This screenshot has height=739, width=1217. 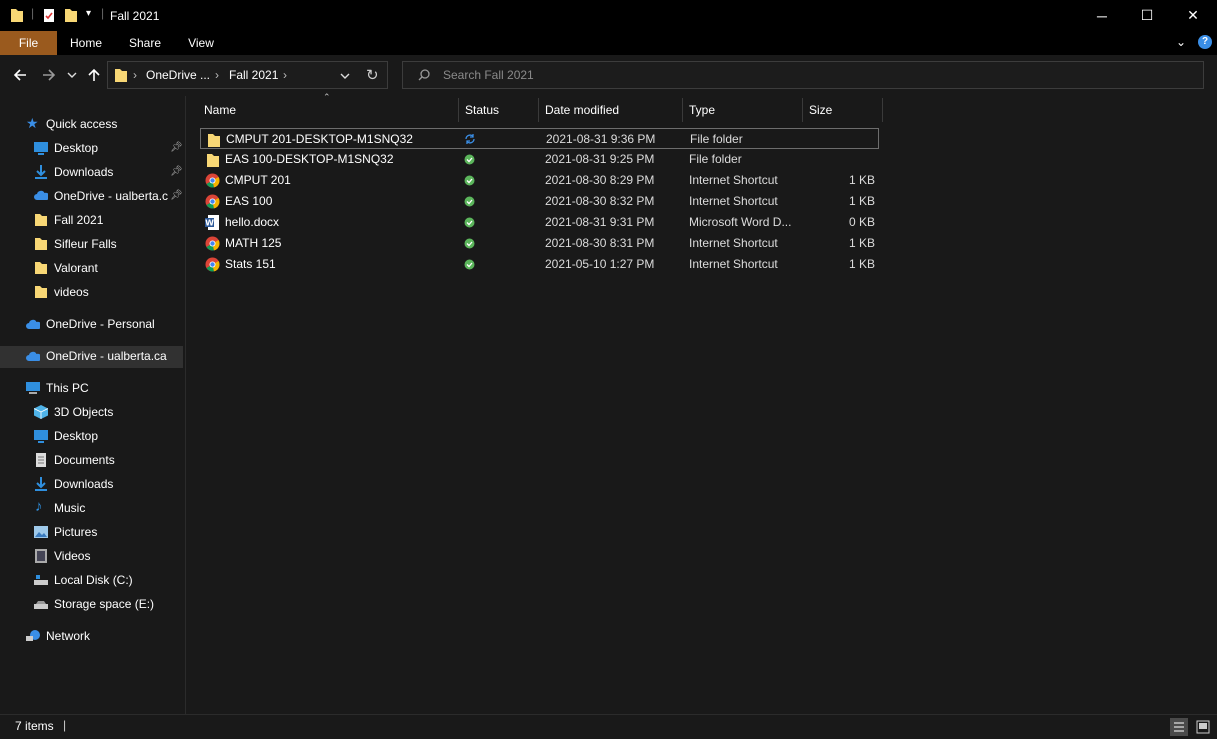 What do you see at coordinates (488, 75) in the screenshot?
I see `search-placeholder: Search Fall 2021` at bounding box center [488, 75].